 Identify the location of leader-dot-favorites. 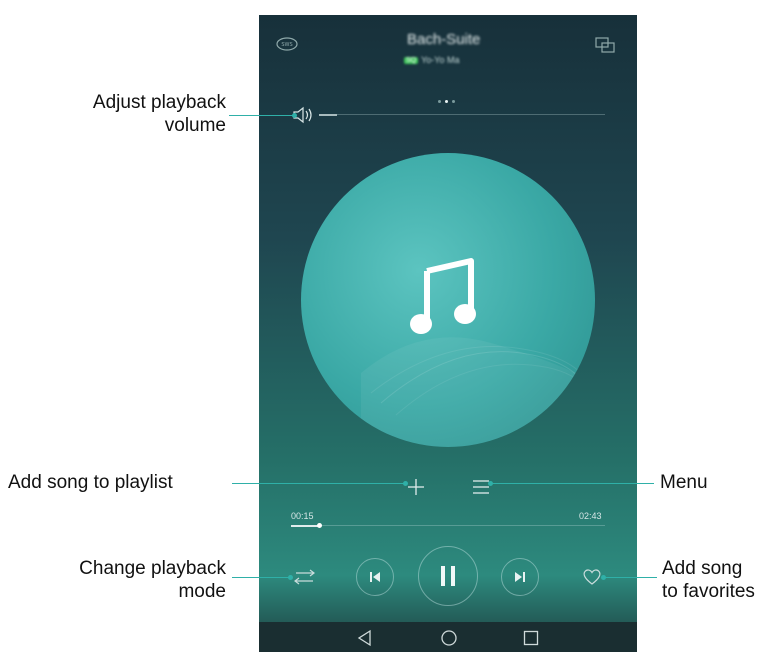
(603, 577).